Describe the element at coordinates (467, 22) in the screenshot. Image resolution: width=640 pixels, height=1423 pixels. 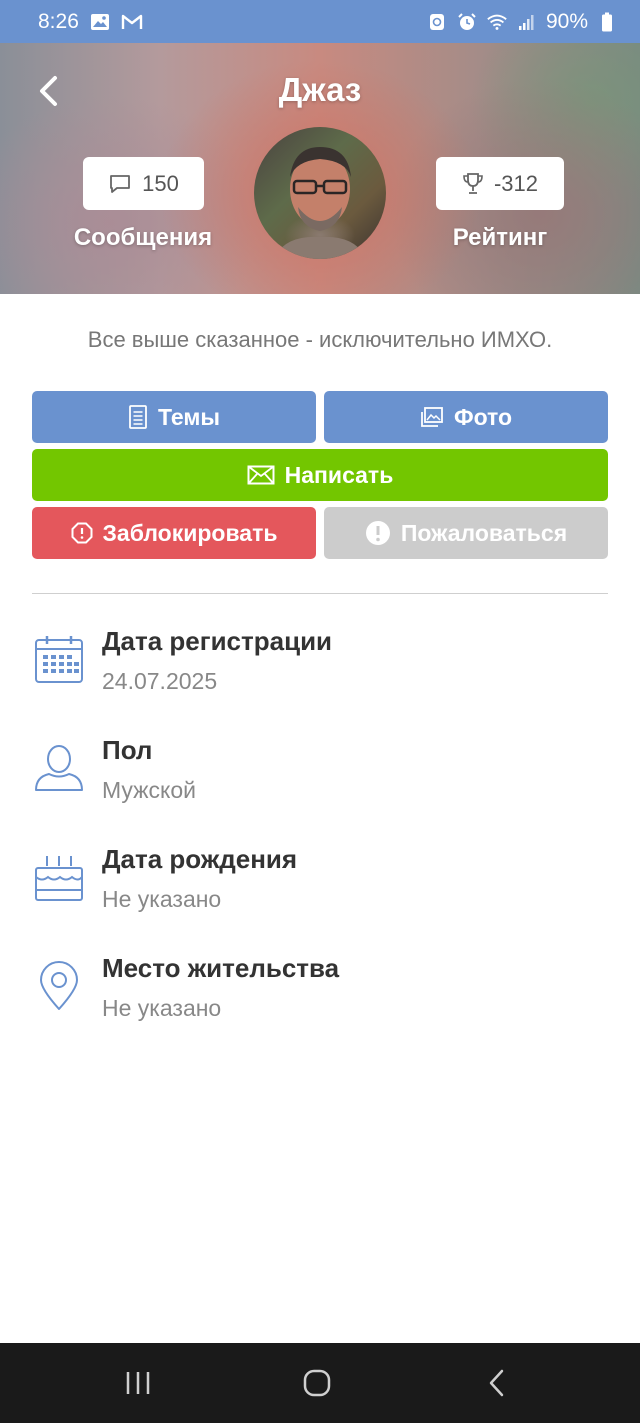
I see `alarm-icon` at that location.